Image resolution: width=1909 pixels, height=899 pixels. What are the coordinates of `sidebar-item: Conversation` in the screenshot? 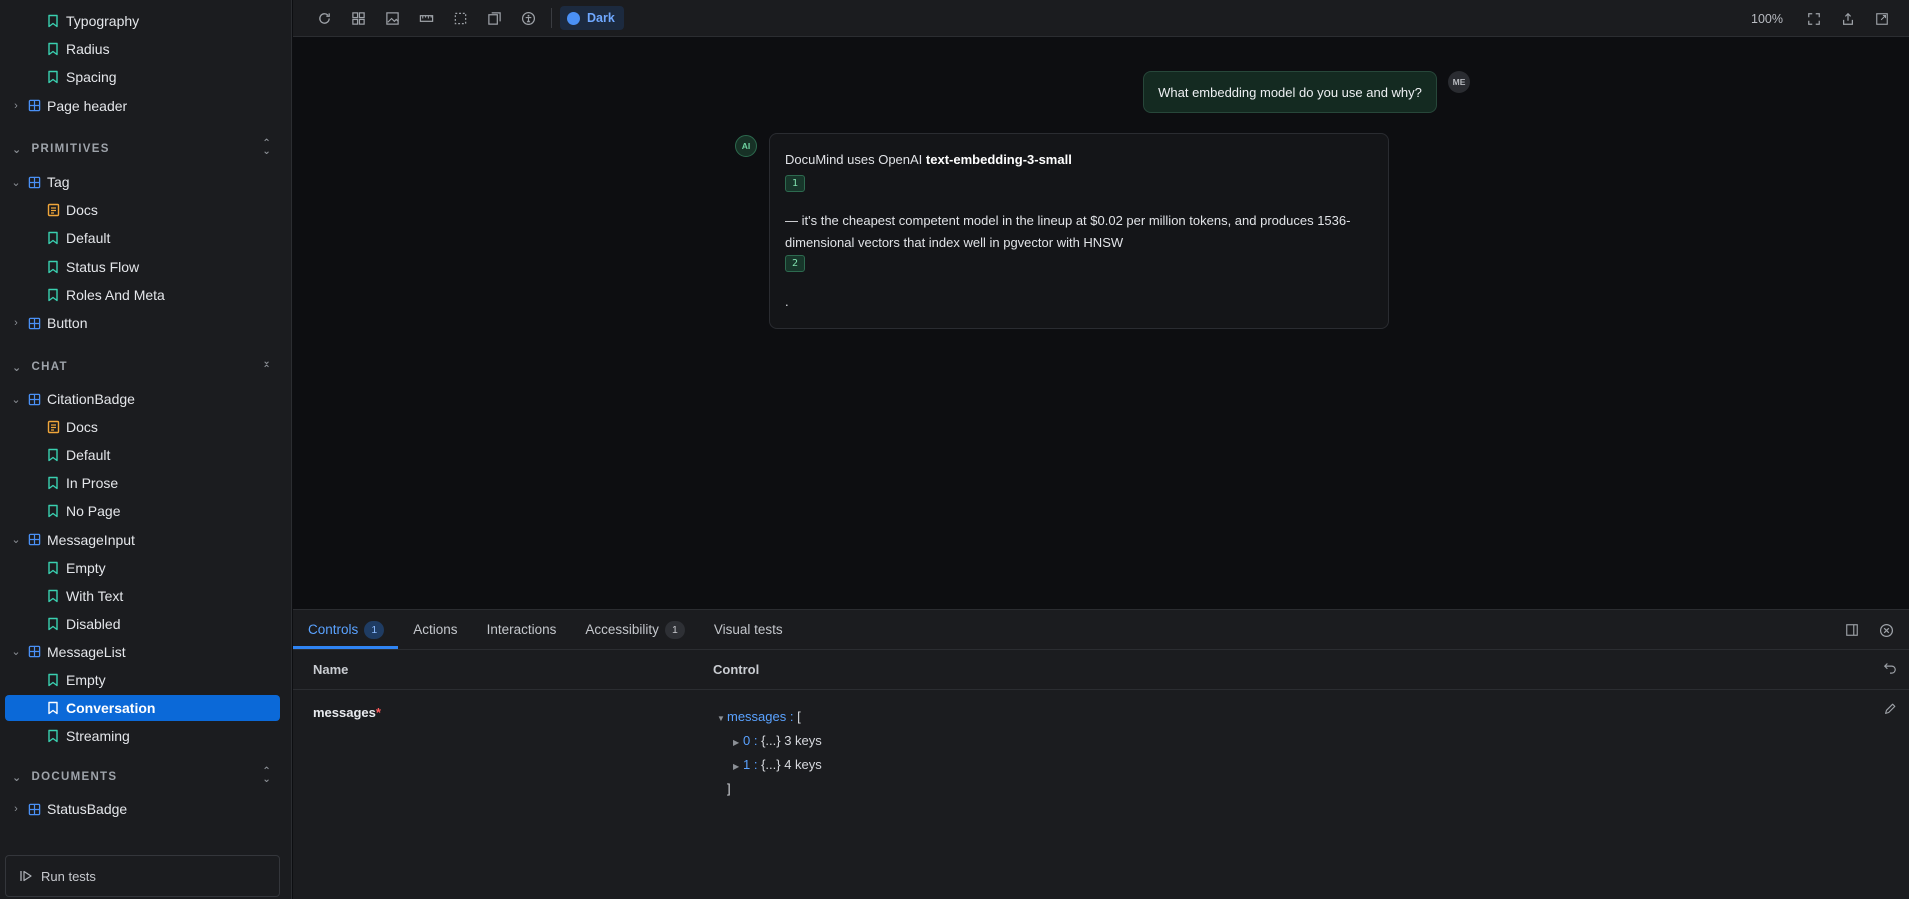 It's located at (142, 708).